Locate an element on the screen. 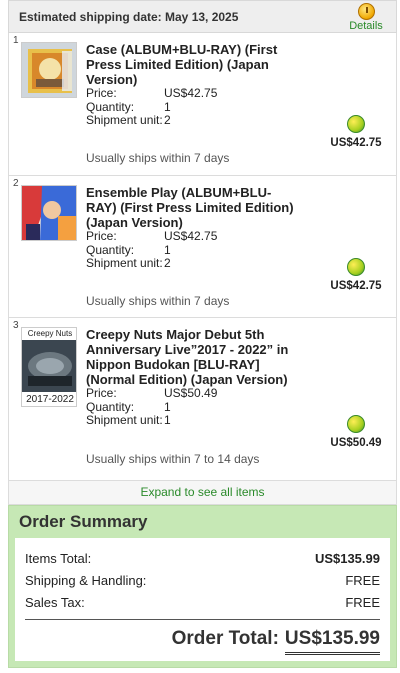 The height and width of the screenshot is (673, 400). shipping-label: Shipping & Handling: is located at coordinates (86, 580).